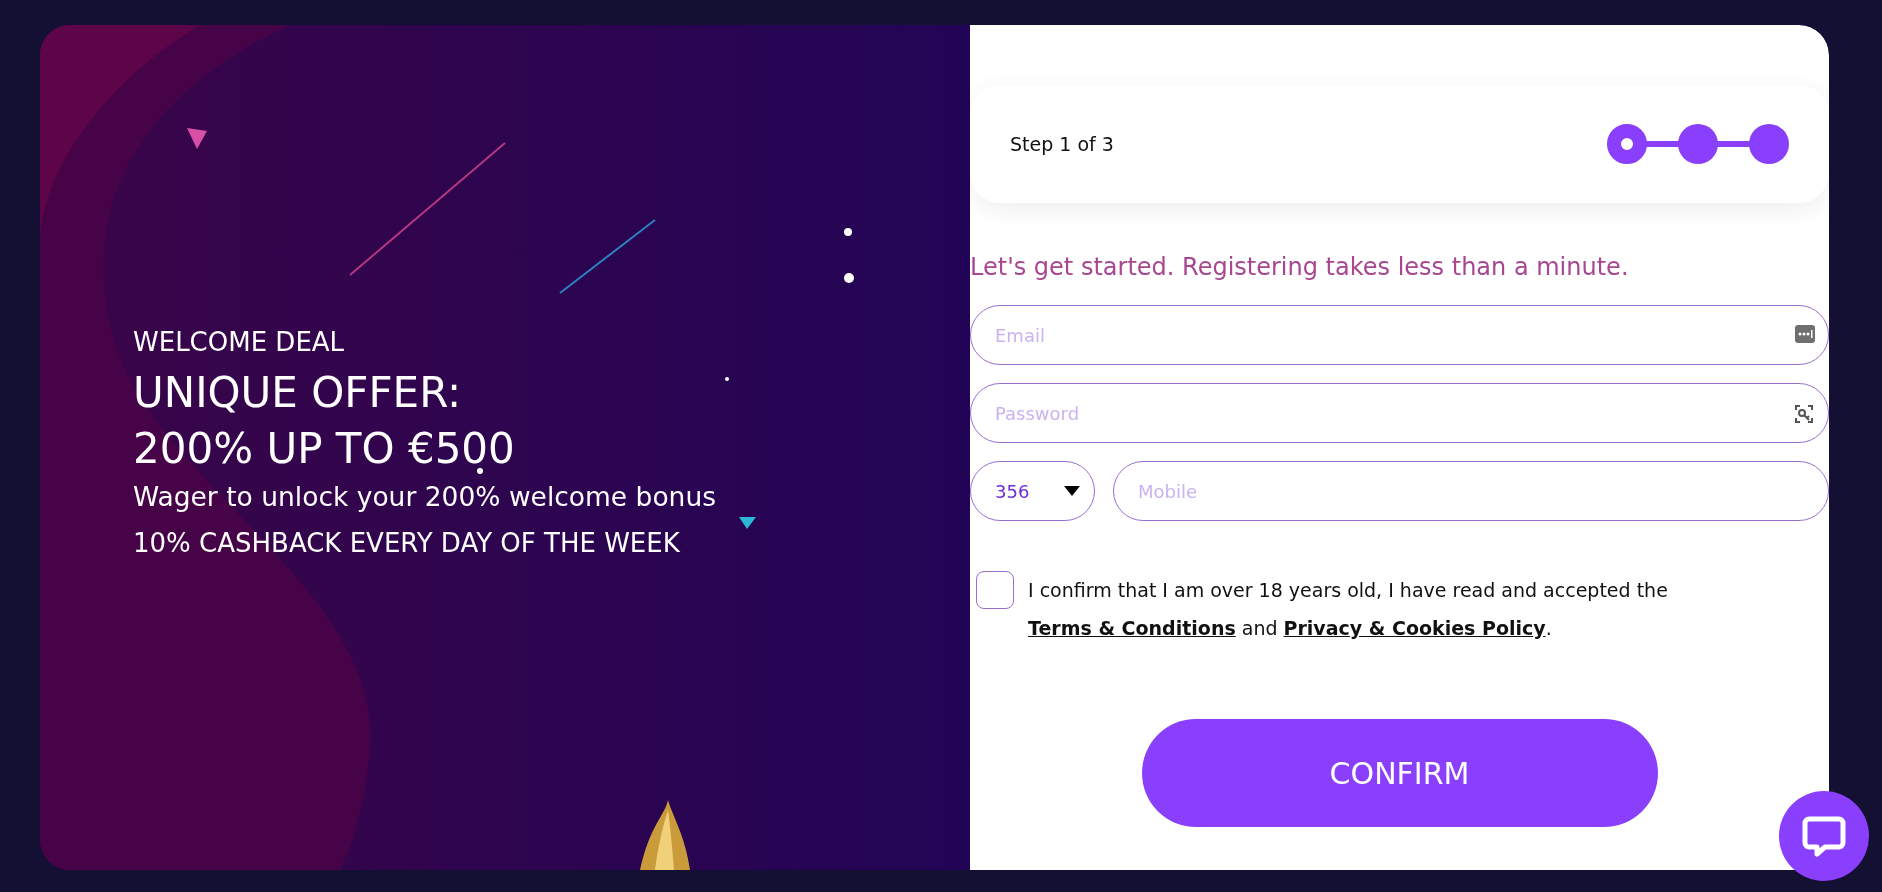 The image size is (1882, 892). What do you see at coordinates (1072, 491) in the screenshot?
I see `caret-icon` at bounding box center [1072, 491].